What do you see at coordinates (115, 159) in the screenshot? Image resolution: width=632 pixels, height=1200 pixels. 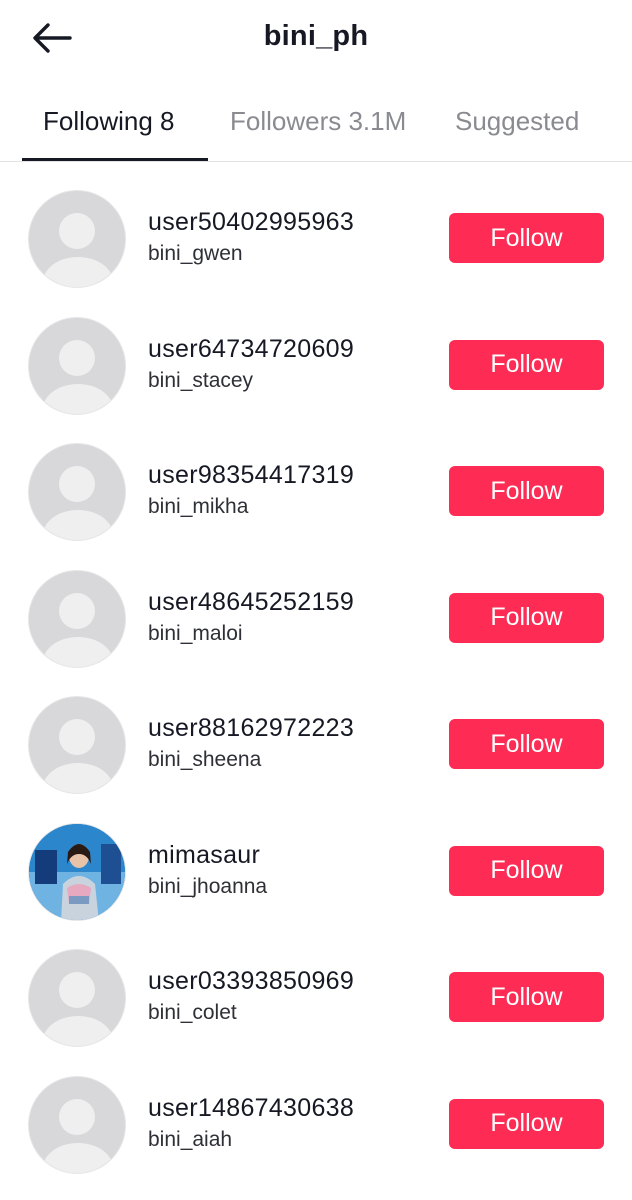 I see `active-tab-indicator` at bounding box center [115, 159].